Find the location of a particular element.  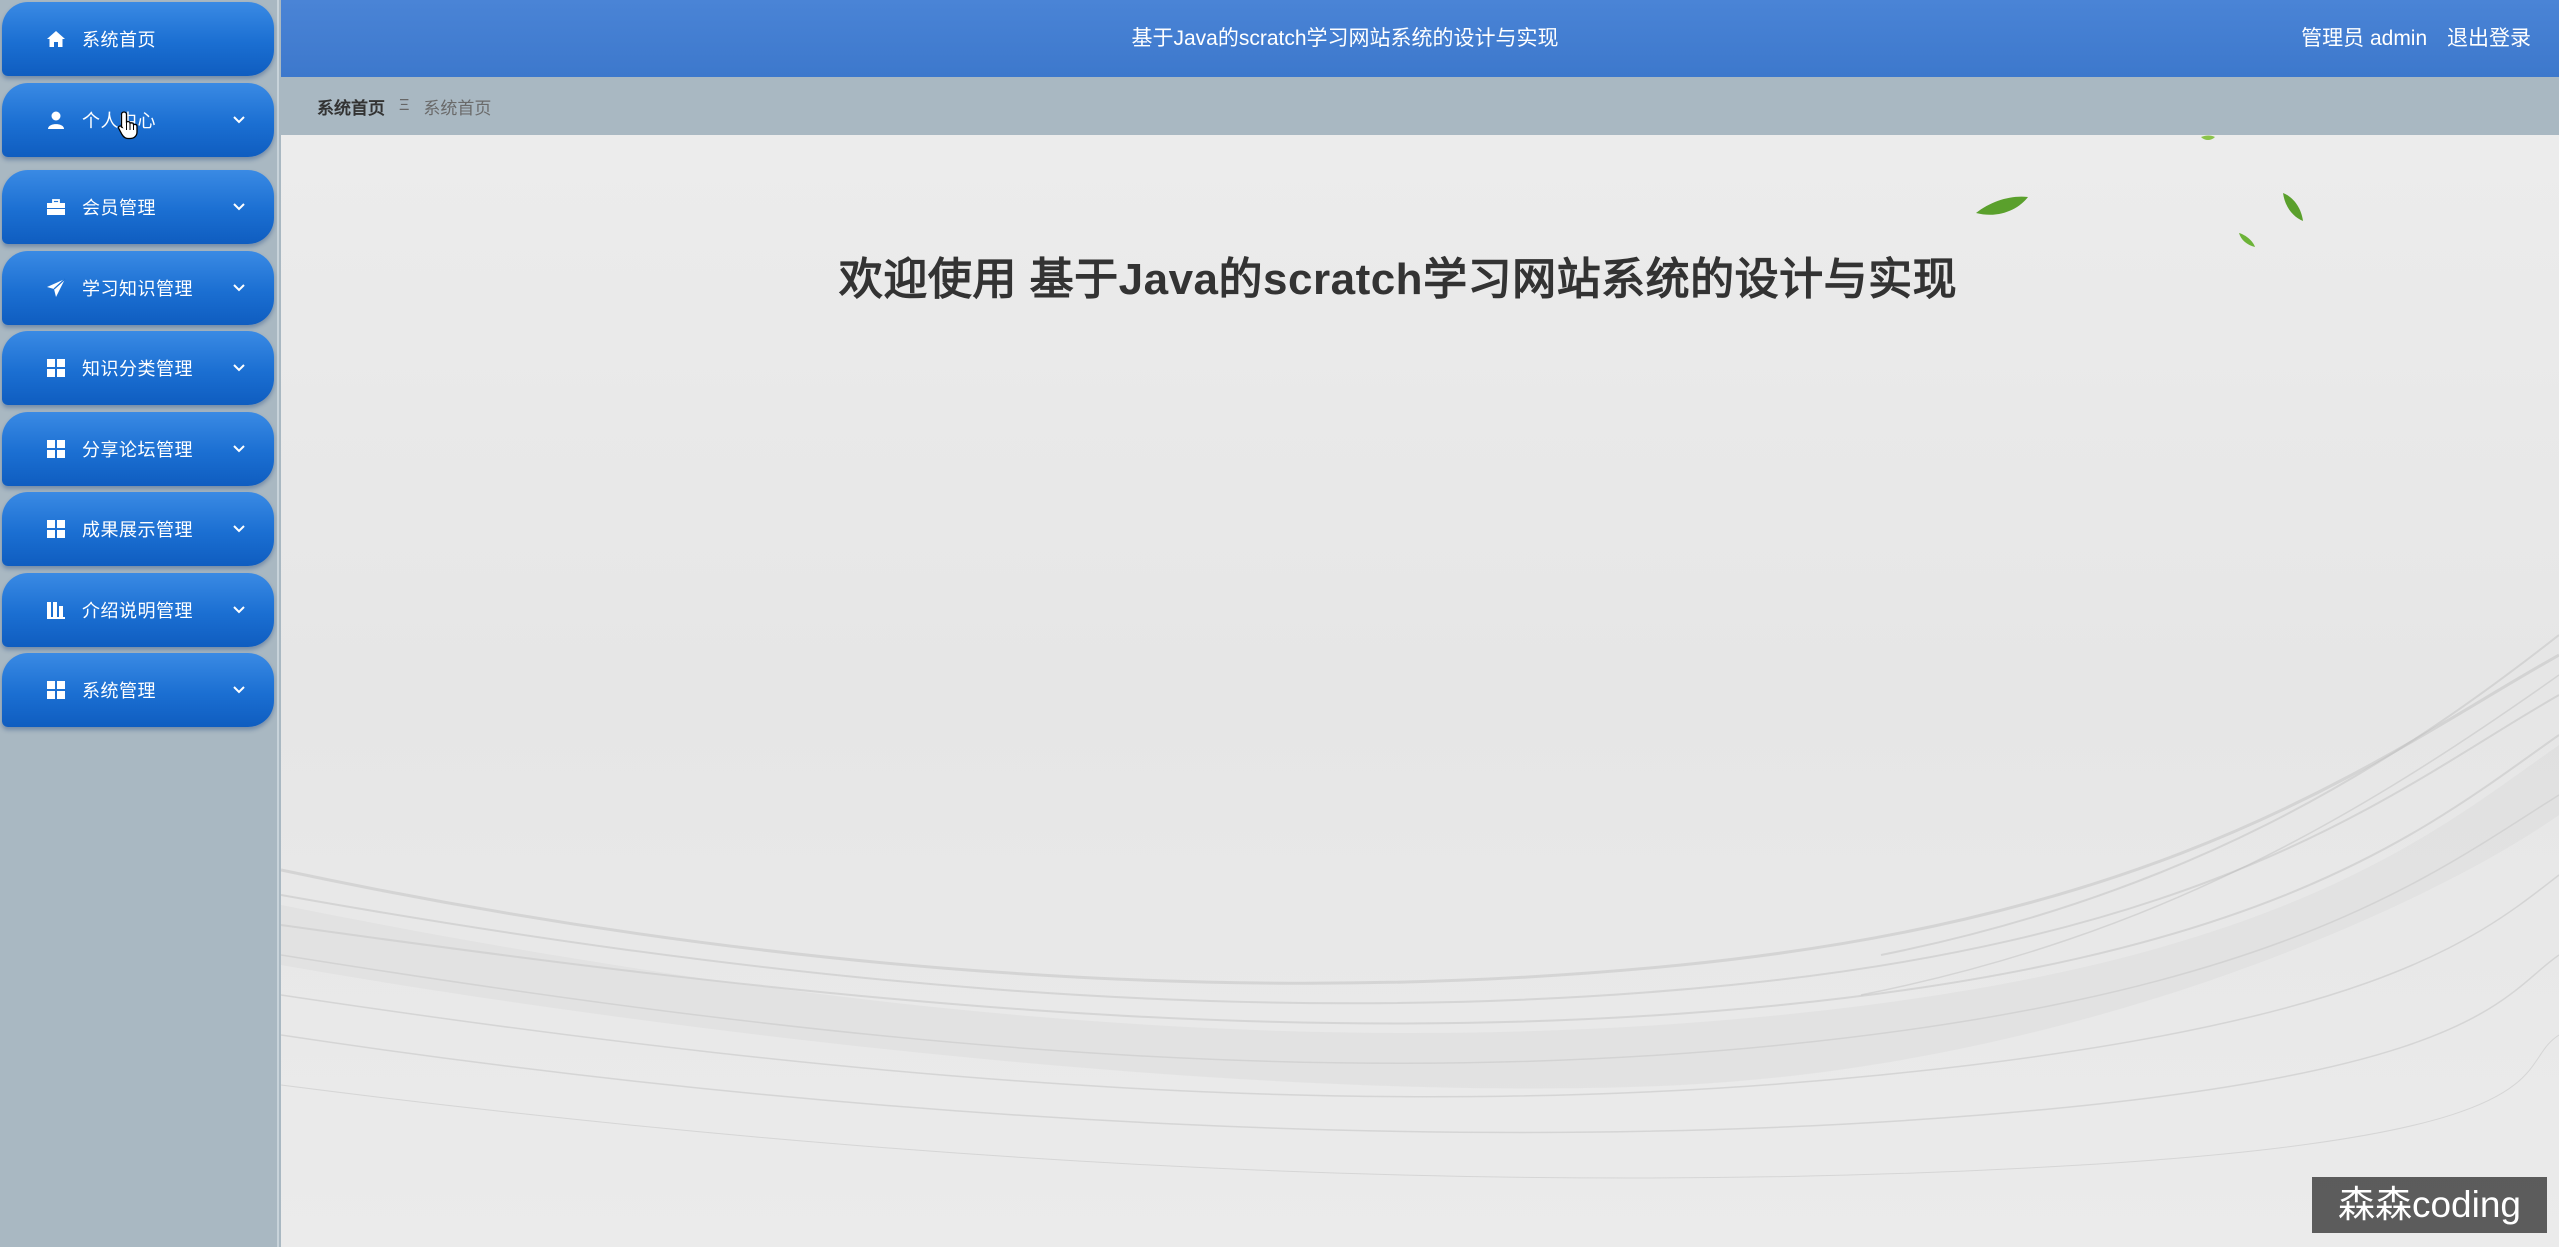

breadcrumb-current: 系统首页 is located at coordinates (457, 108).